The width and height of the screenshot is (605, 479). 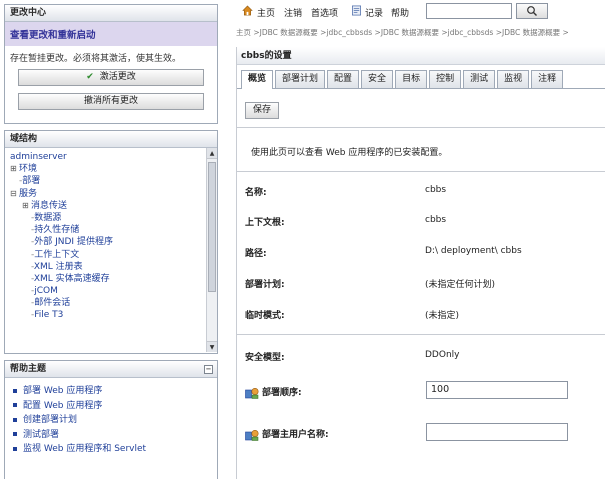 What do you see at coordinates (111, 139) in the screenshot?
I see `domain-structure-header: 域结构` at bounding box center [111, 139].